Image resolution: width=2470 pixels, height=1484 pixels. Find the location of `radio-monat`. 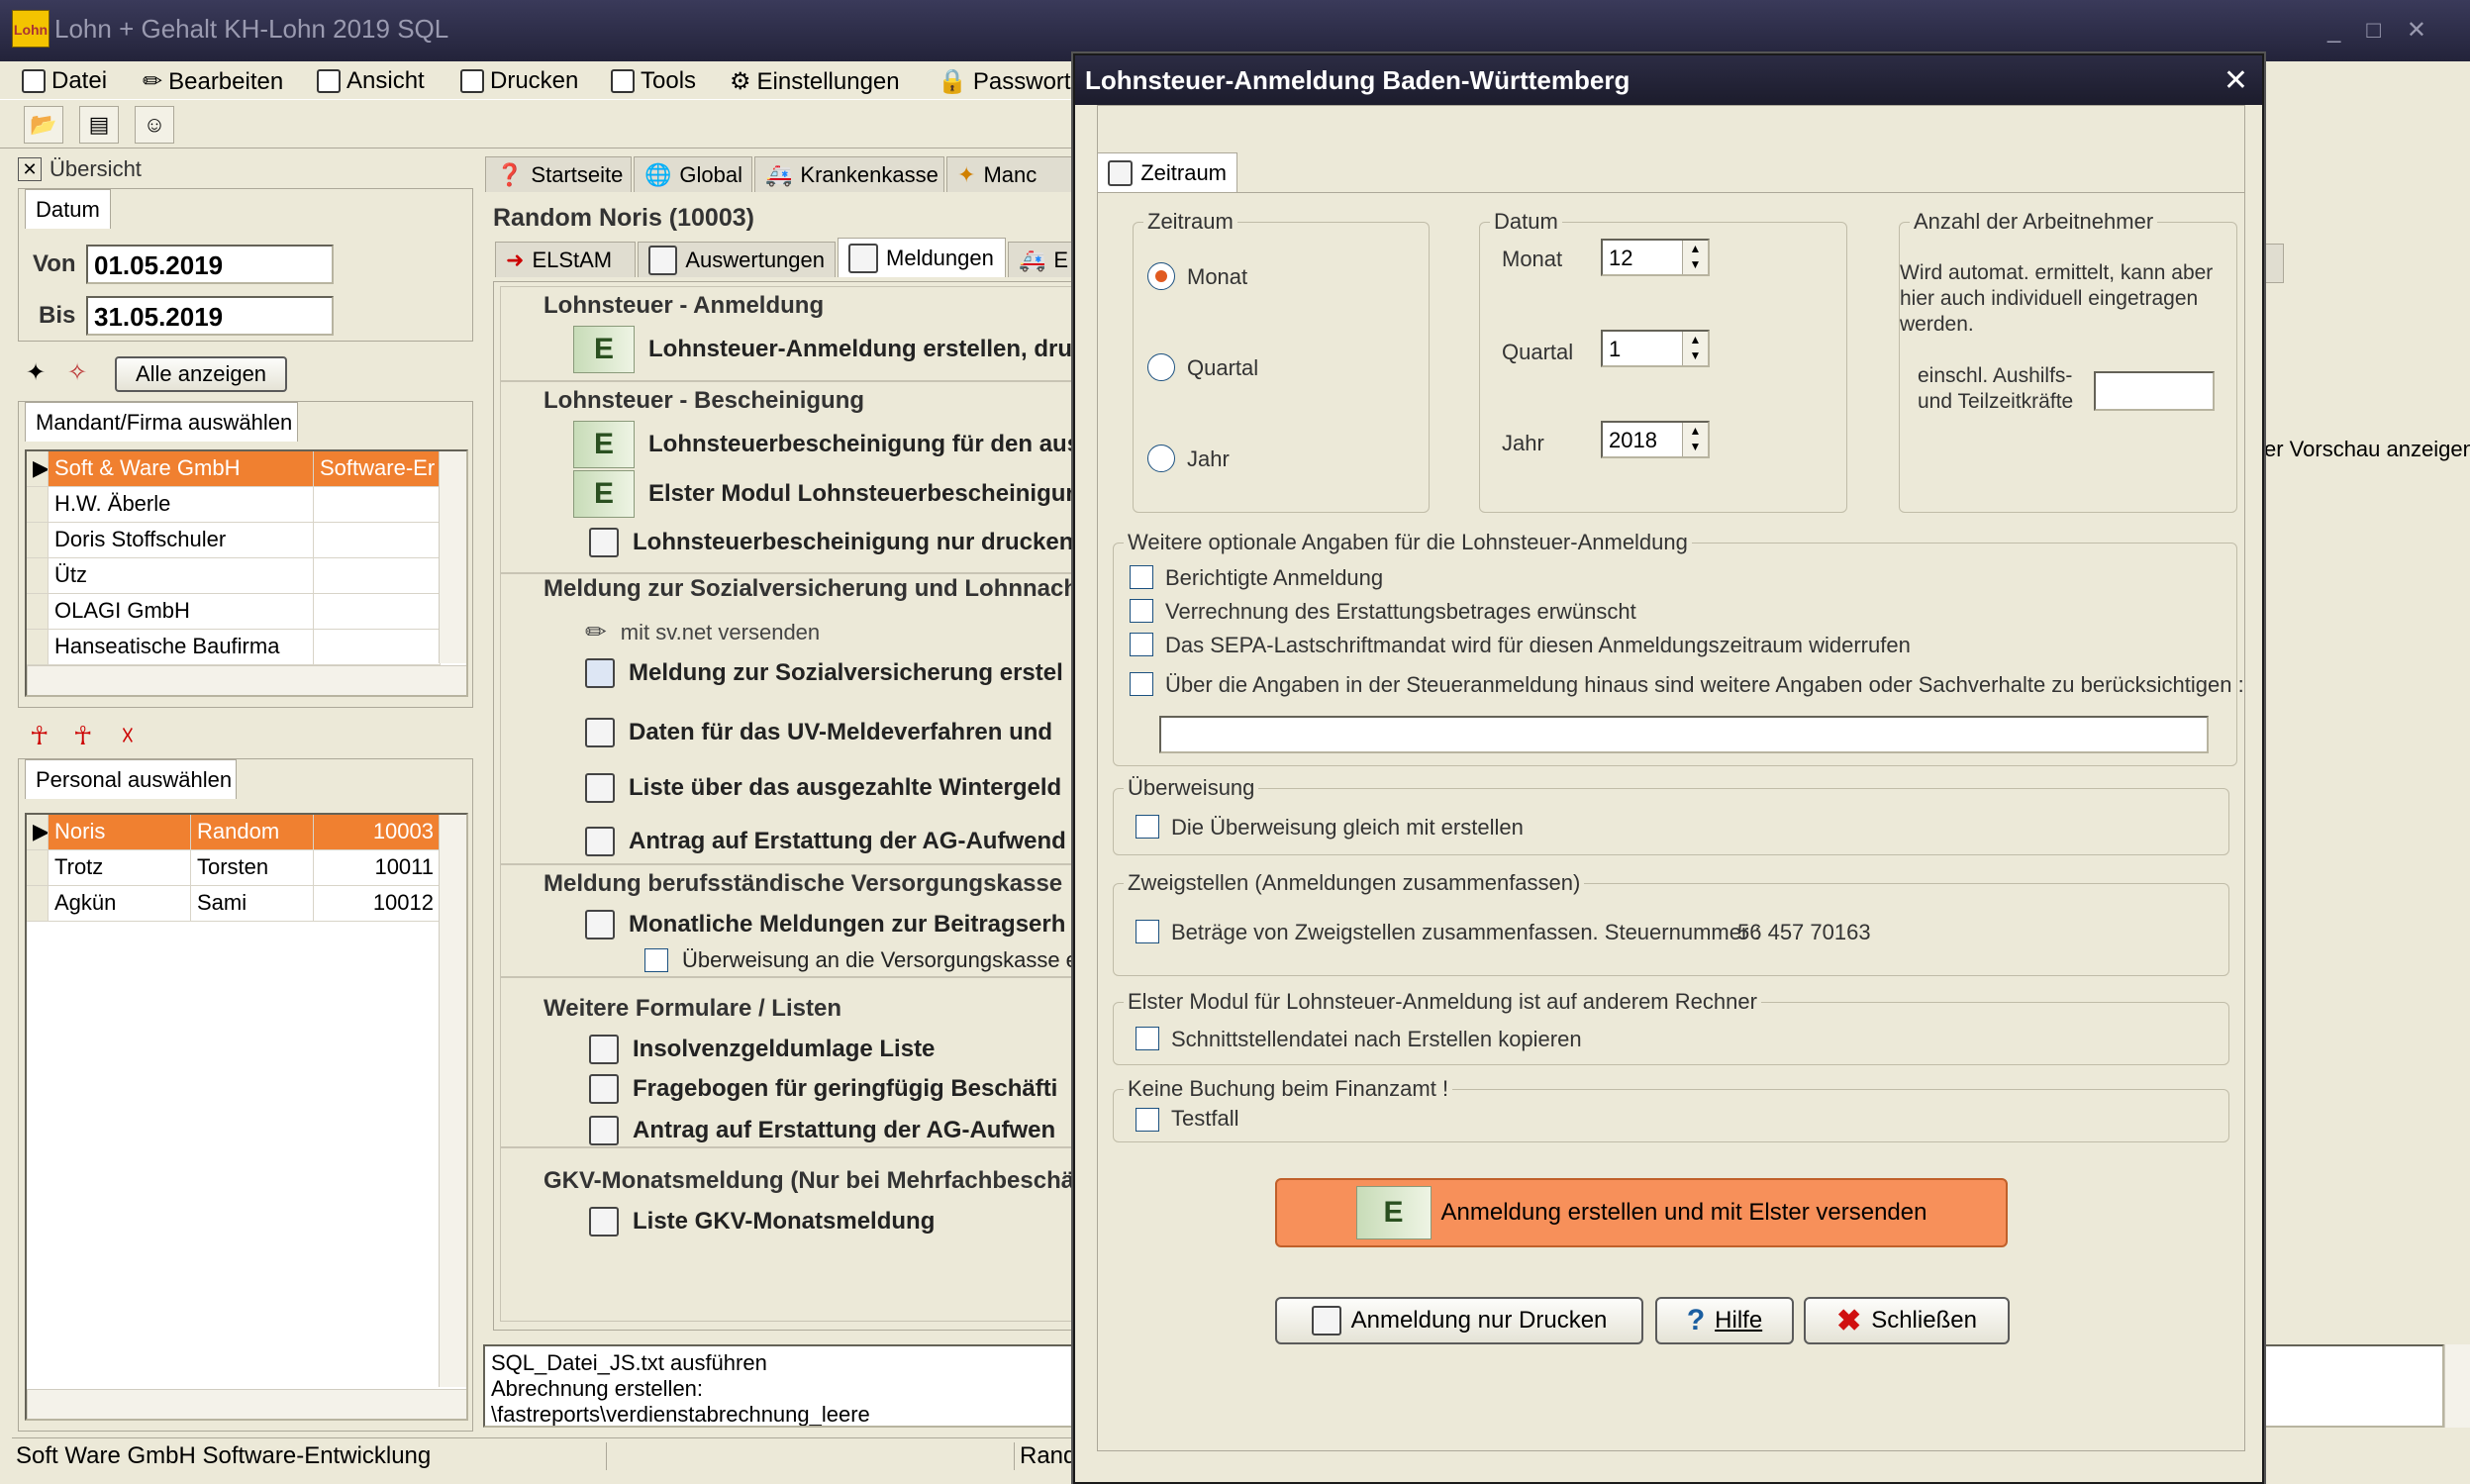

radio-monat is located at coordinates (1161, 276).